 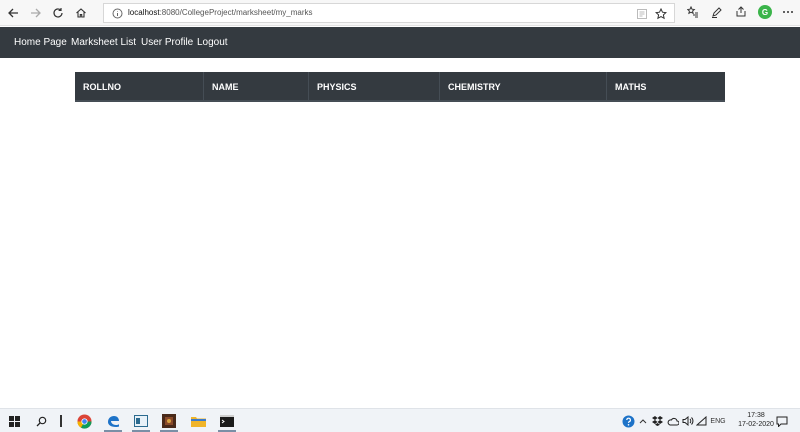 I want to click on marks-table-header: ROLLNO NAME PHYSICS CHEMISTRY MATHS, so click(x=400, y=87).